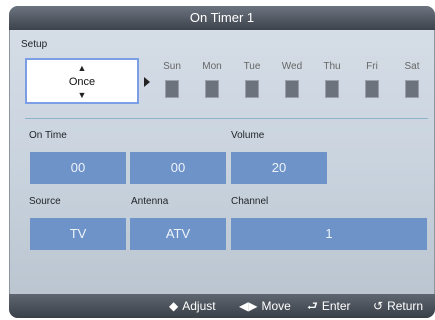  Describe the element at coordinates (405, 306) in the screenshot. I see `hint-return-label: Return` at that location.